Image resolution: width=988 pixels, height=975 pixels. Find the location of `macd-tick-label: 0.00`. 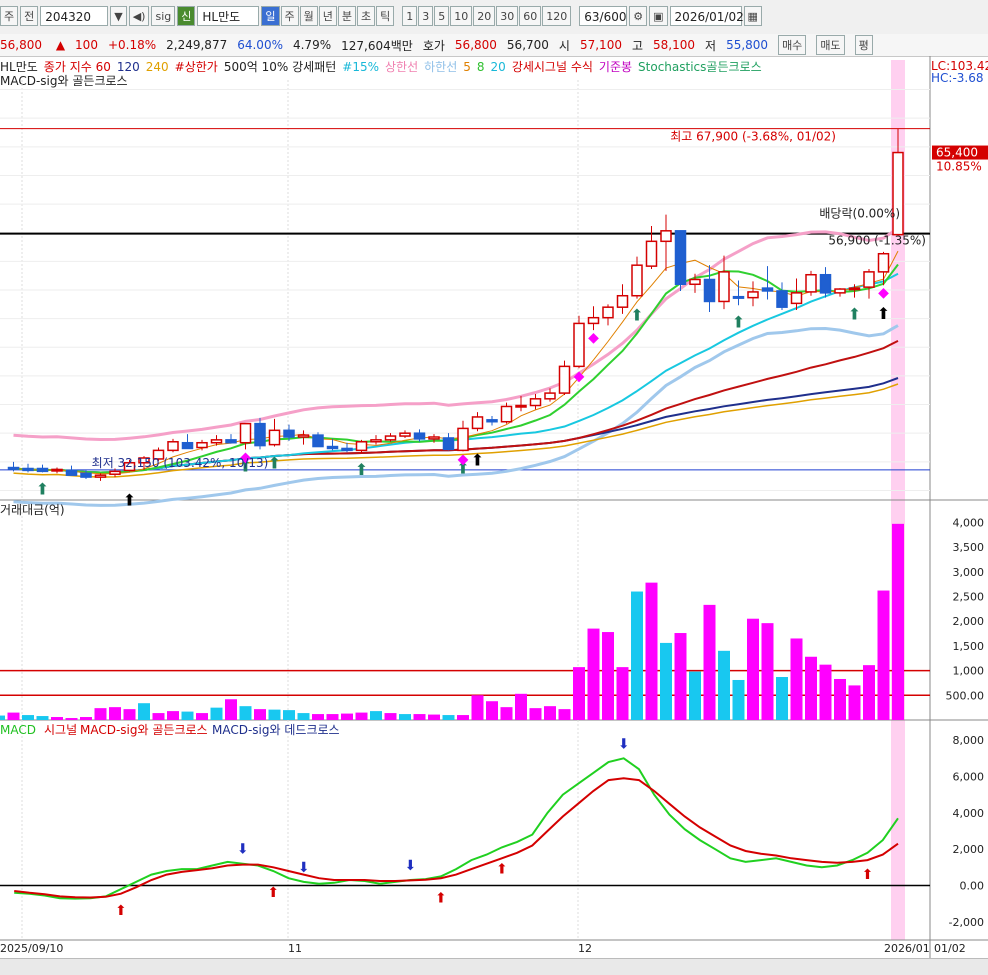

macd-tick-label: 0.00 is located at coordinates (972, 886).